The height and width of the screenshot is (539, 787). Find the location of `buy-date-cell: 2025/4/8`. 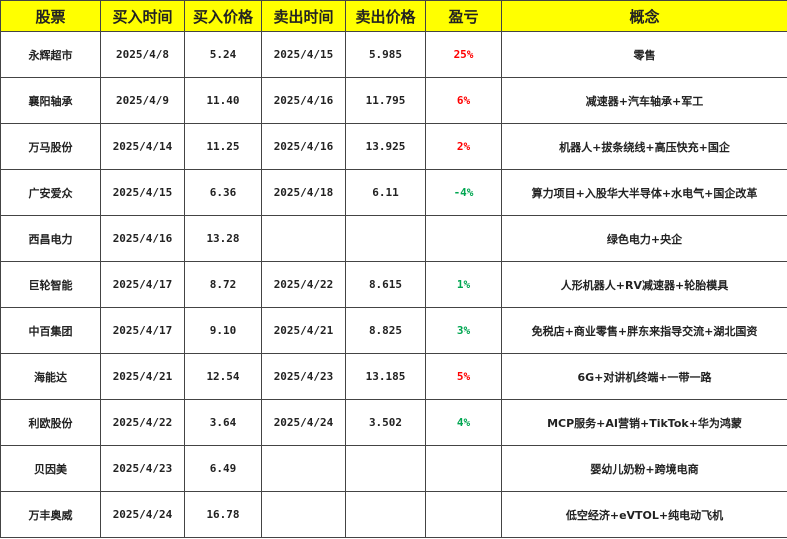

buy-date-cell: 2025/4/8 is located at coordinates (142, 54).